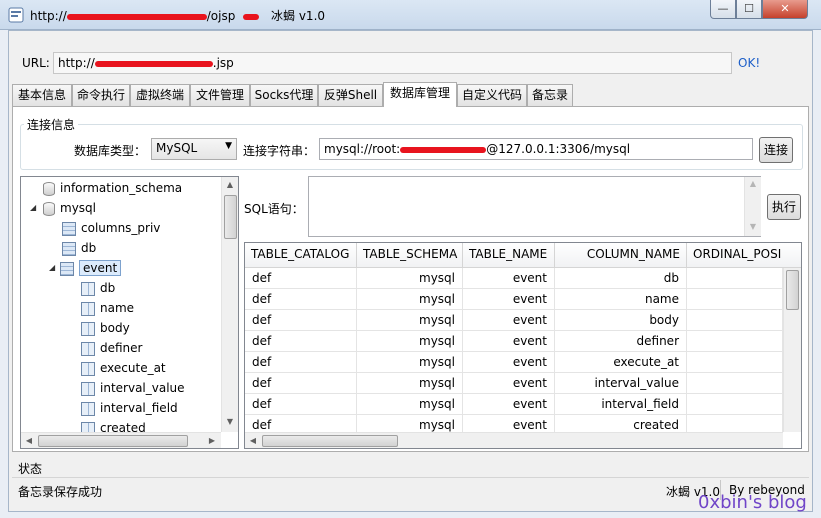  I want to click on minimize-button: —, so click(723, 9).